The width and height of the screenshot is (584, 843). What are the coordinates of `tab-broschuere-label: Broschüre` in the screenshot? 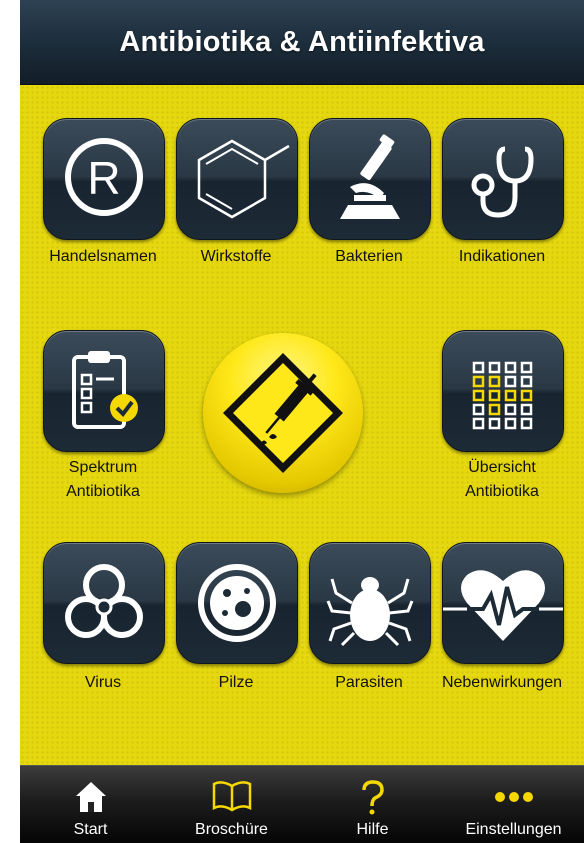 It's located at (231, 829).